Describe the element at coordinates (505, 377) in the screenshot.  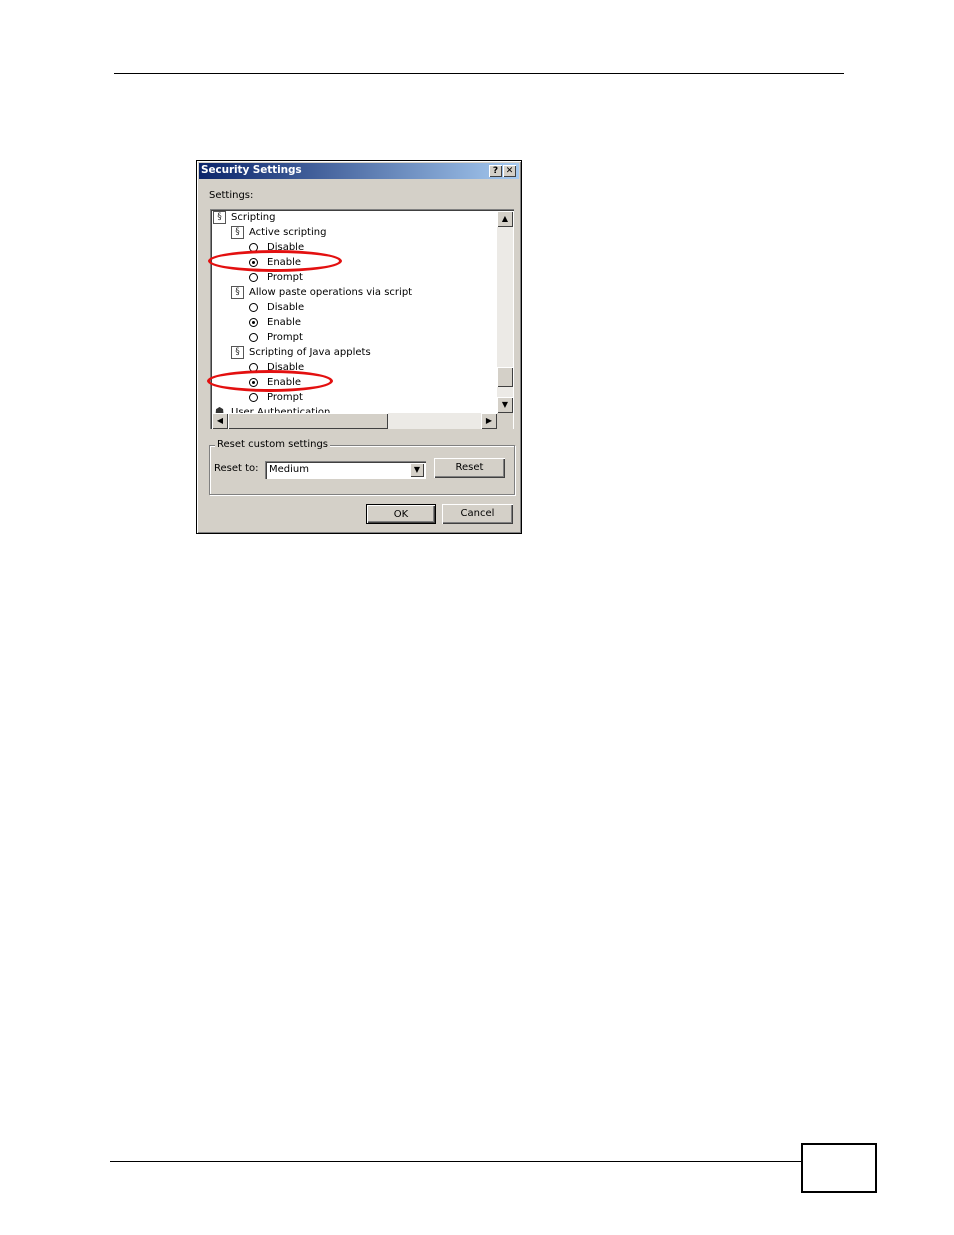
I see `vertical-scroll-thumb` at that location.